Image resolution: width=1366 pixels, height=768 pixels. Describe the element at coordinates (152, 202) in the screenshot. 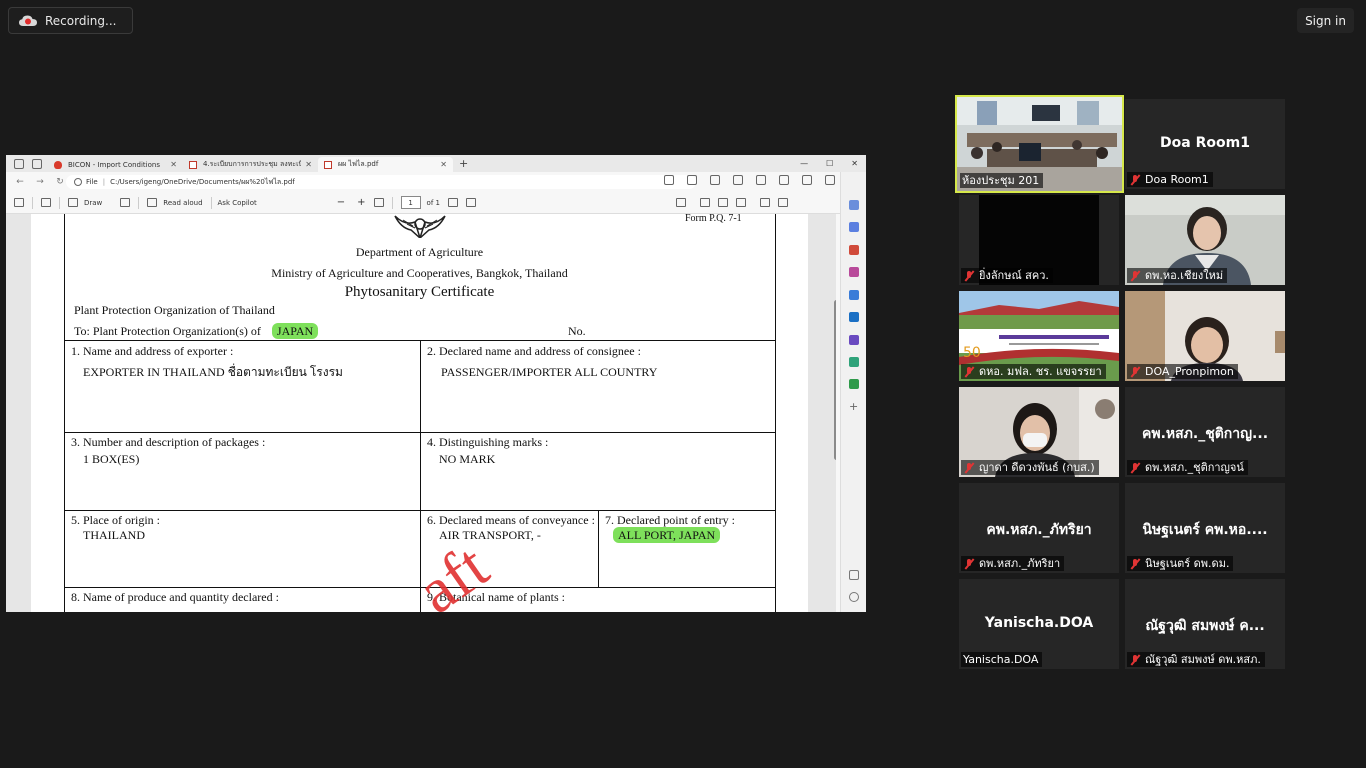

I see `read-aloud-icon` at that location.